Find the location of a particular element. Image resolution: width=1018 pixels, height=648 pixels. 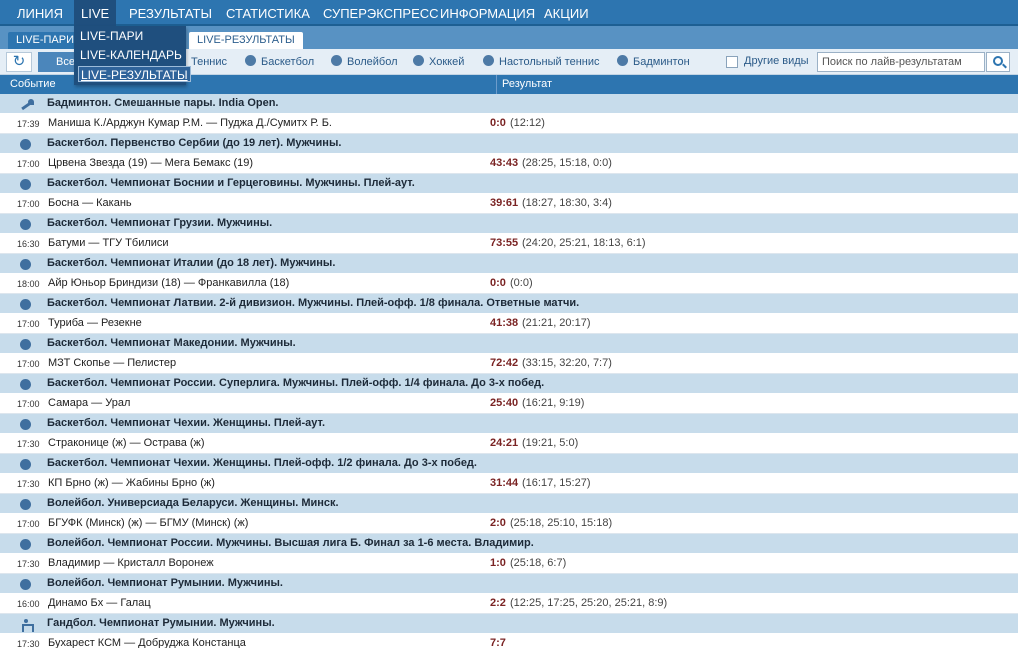

tournament-row: Волейбол. Чемпионат Румынии. Мужчины. is located at coordinates (509, 584).